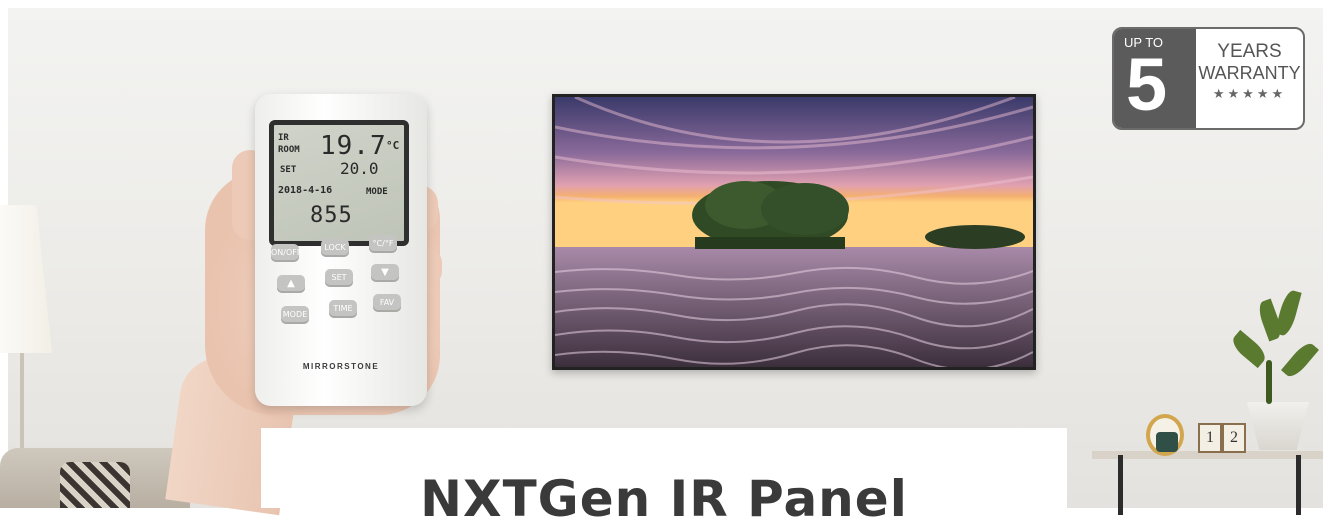 This screenshot has height=528, width=1323. Describe the element at coordinates (1210, 438) in the screenshot. I see `calendar-cube: 1` at that location.